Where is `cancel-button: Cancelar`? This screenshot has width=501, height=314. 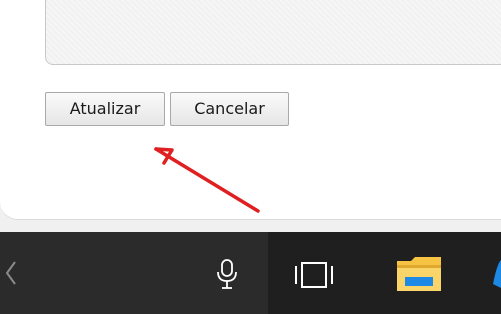
cancel-button: Cancelar is located at coordinates (229, 109).